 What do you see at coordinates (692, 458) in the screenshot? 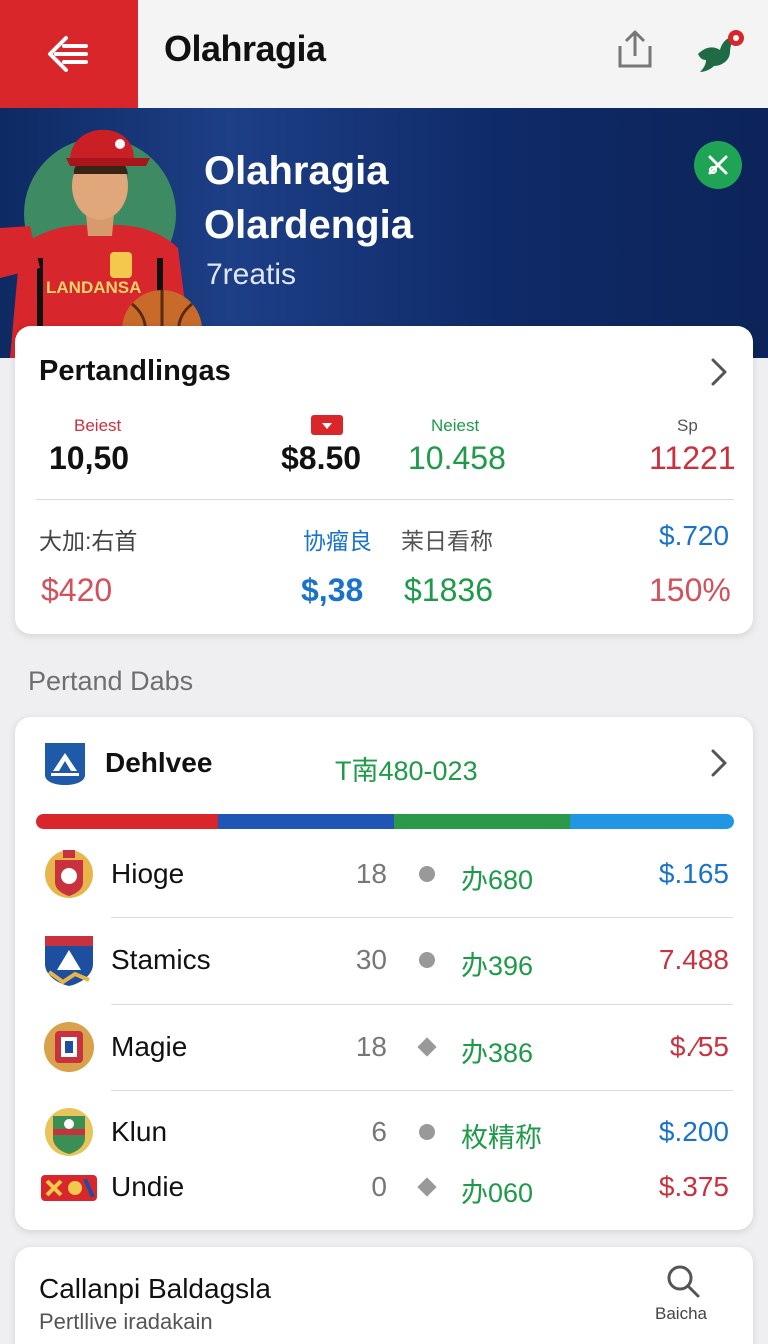
I see `stat-value: 11221` at bounding box center [692, 458].